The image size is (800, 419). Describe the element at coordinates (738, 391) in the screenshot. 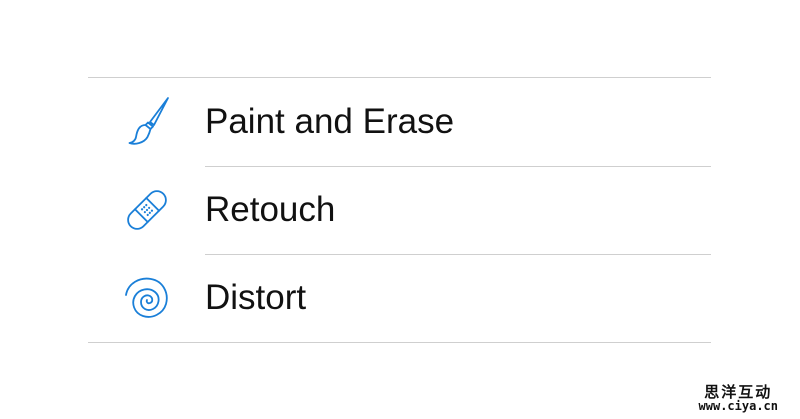

I see `watermark-title: 思洋互动` at that location.